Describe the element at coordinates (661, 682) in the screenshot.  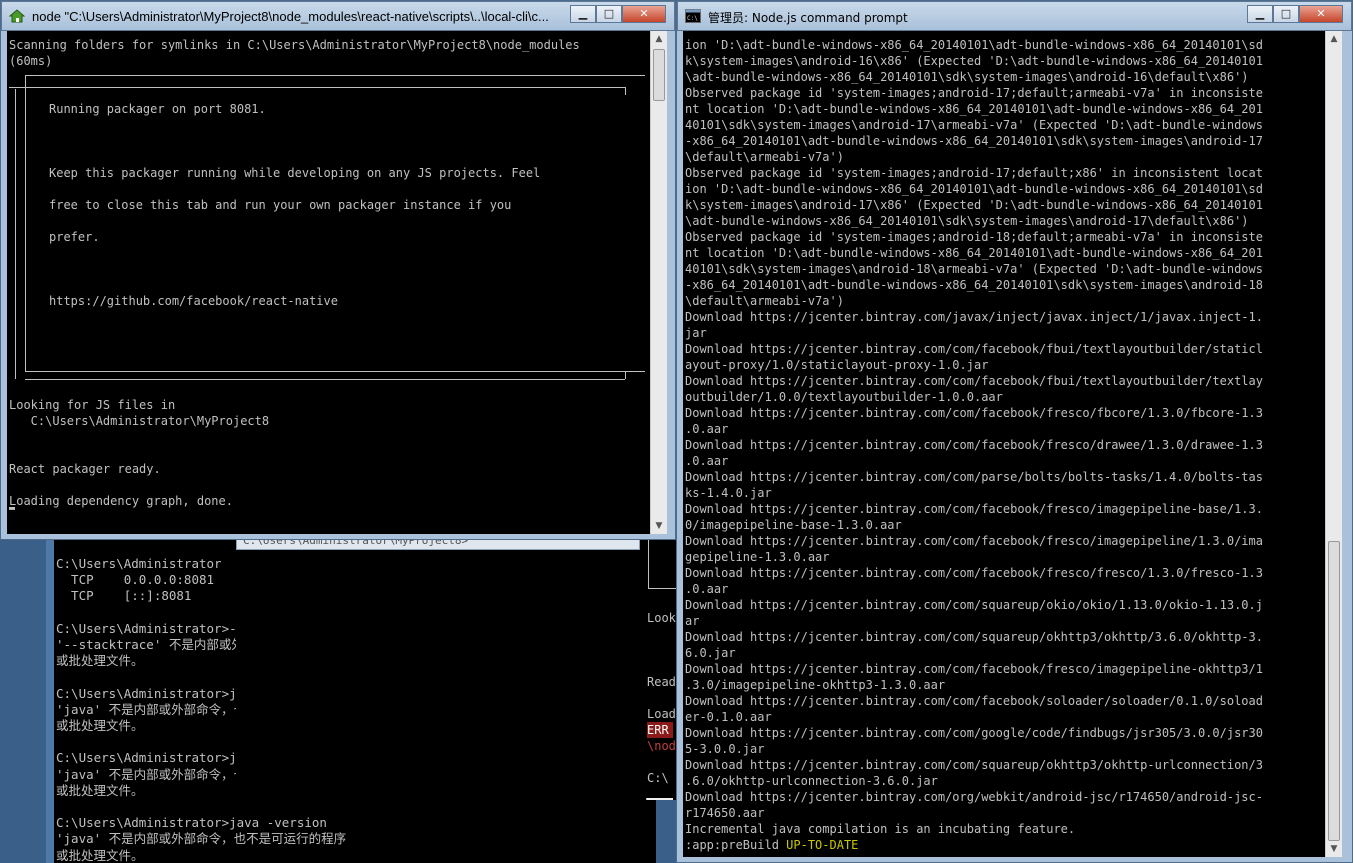
I see `middle-fragment-read: Read` at that location.